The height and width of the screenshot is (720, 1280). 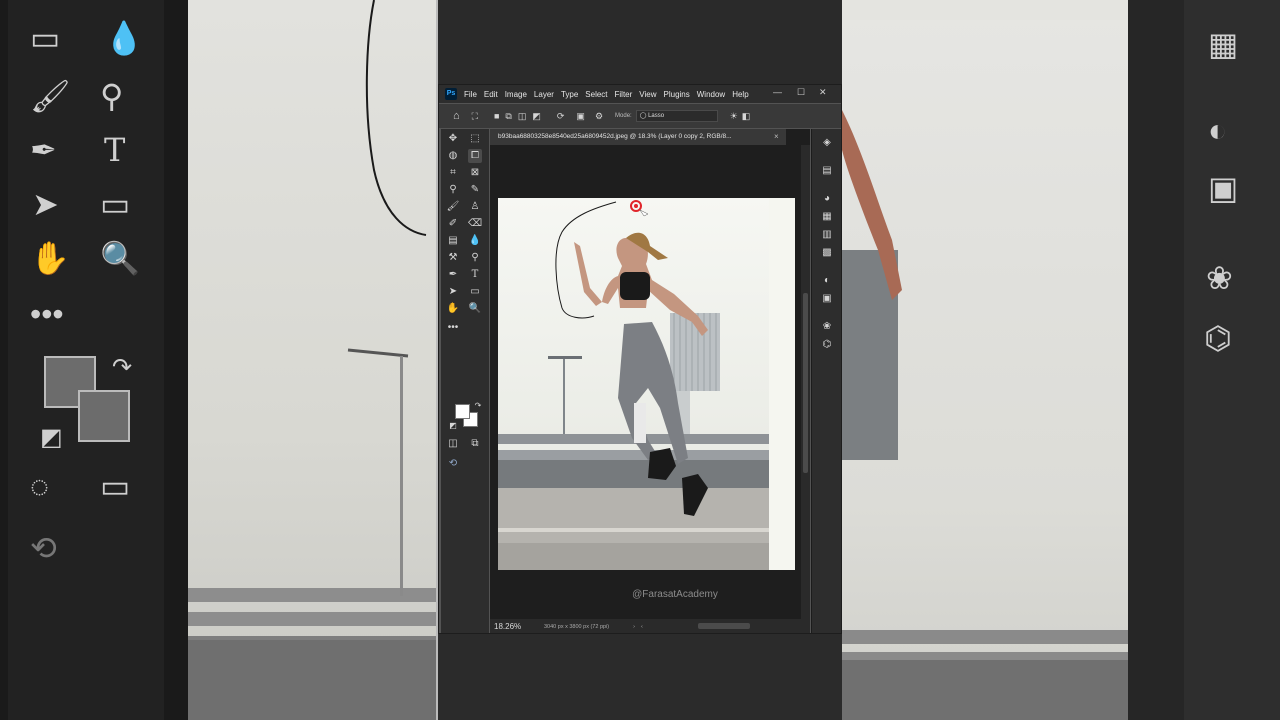 What do you see at coordinates (491, 94) in the screenshot?
I see `menu-edit: Edit` at bounding box center [491, 94].